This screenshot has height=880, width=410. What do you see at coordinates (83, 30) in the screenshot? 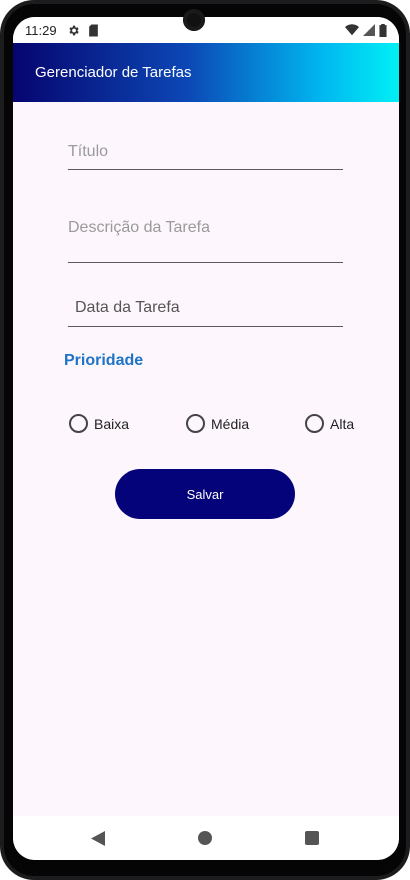
I see `status-left-icons` at bounding box center [83, 30].